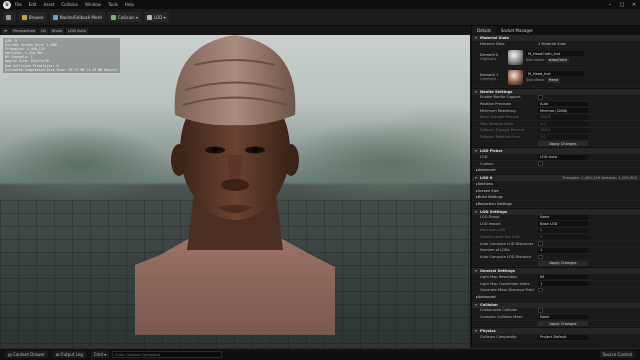 The width and height of the screenshot is (640, 360). I want to click on property-label: Auto Compute LOD Distance, so click(506, 256).